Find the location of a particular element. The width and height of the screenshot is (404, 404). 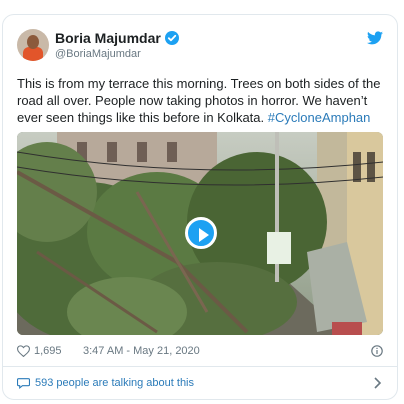

tweet-meta: 1,695 3:47 AM - May 21, 2020 is located at coordinates (200, 352).